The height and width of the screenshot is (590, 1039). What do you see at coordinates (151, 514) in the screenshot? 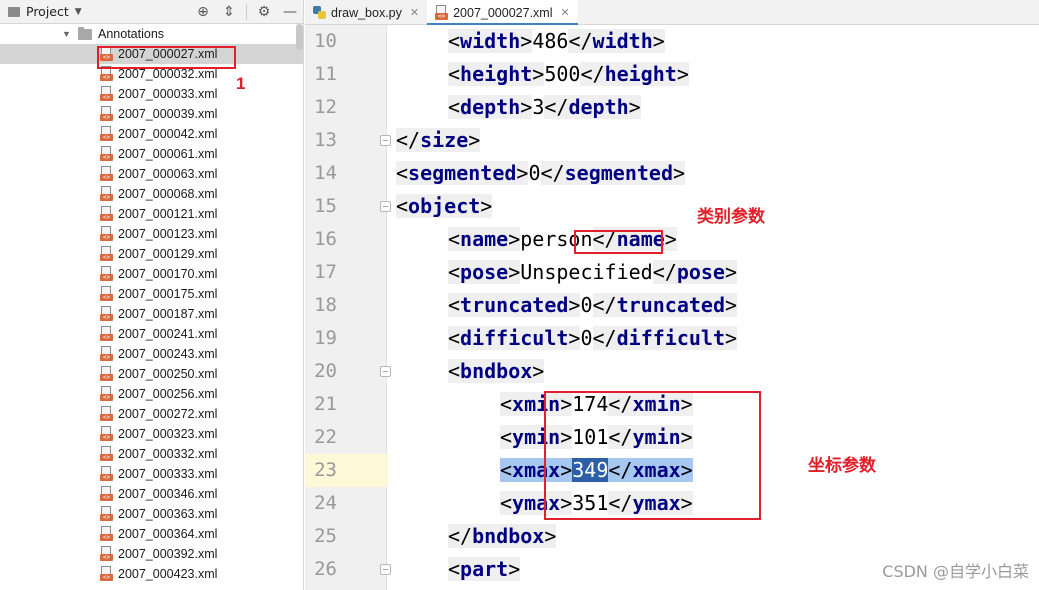
I see `file-item: <> 2007_000363.xml` at bounding box center [151, 514].